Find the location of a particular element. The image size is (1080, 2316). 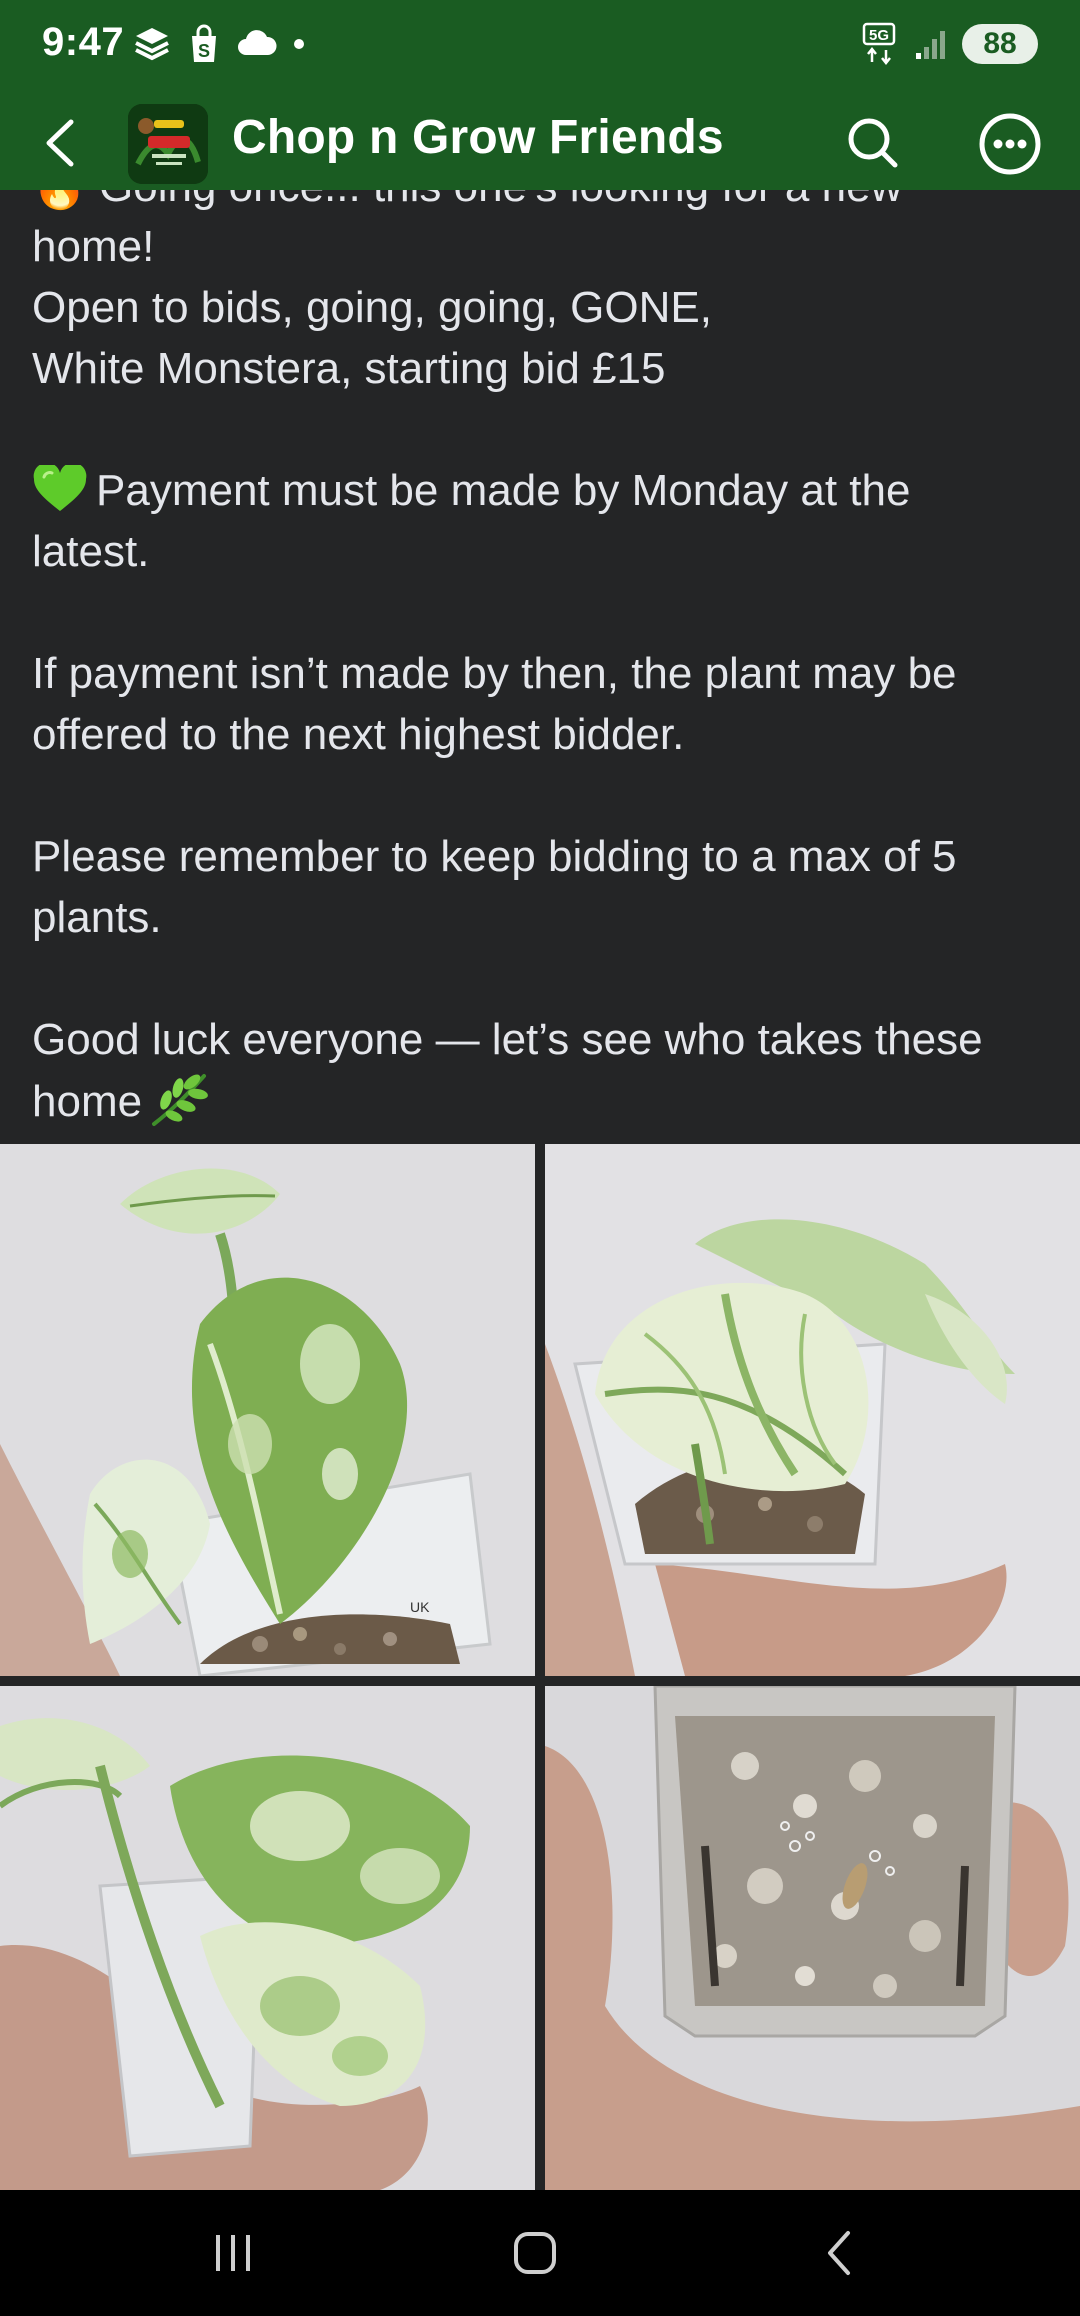

recents-button is located at coordinates (233, 2253).